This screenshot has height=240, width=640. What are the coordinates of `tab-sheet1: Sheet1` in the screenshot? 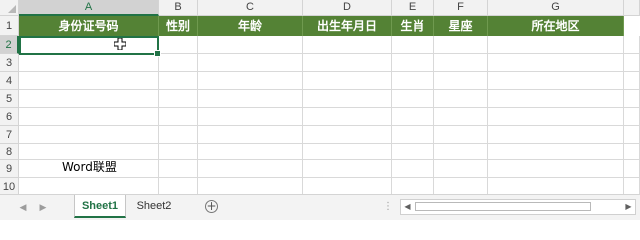 It's located at (100, 206).